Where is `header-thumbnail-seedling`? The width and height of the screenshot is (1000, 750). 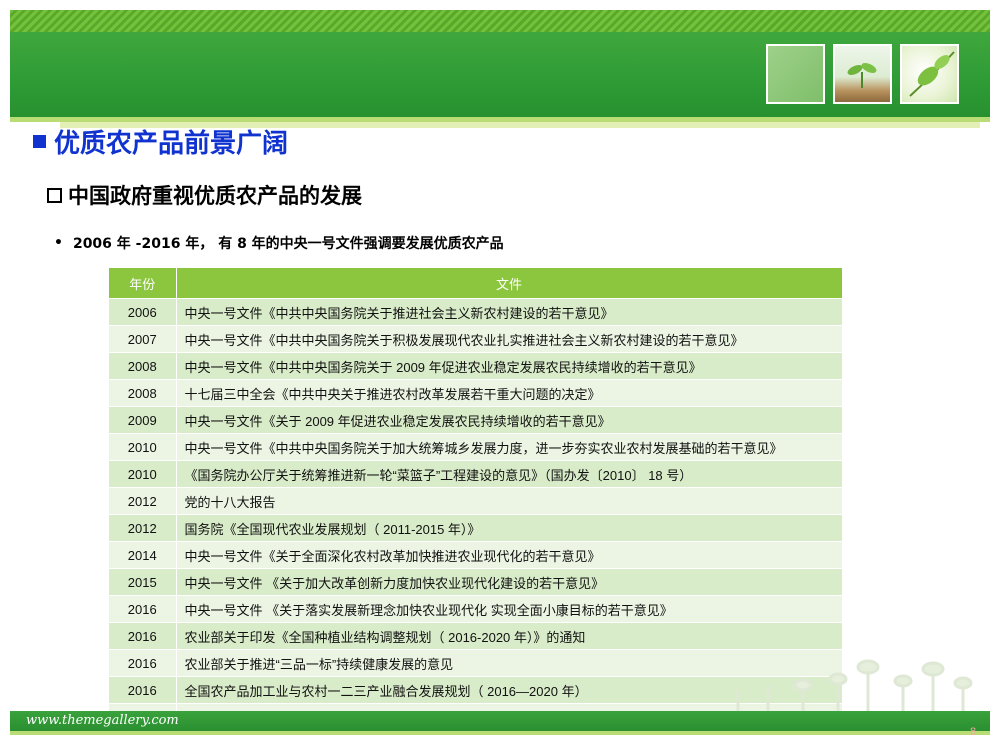 header-thumbnail-seedling is located at coordinates (862, 74).